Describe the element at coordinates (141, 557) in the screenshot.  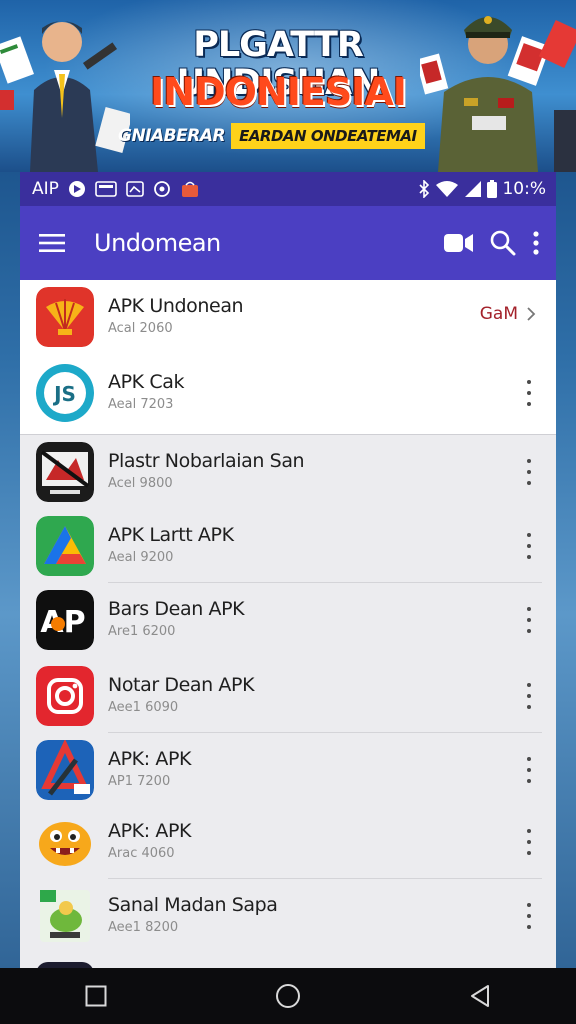
I see `app-subtitle: Aeal 9200` at that location.